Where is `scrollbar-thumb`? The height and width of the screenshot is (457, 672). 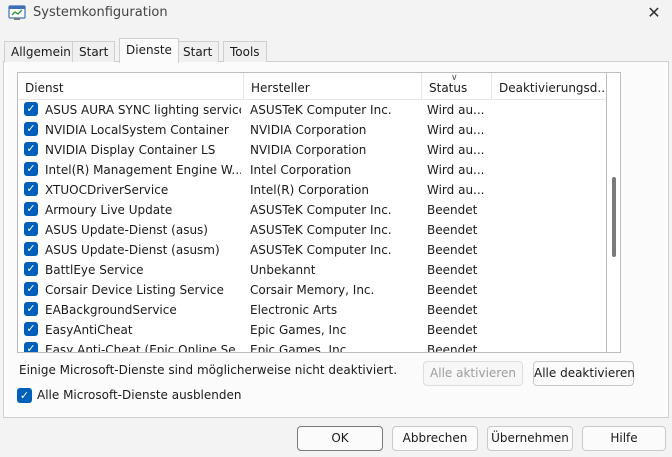 scrollbar-thumb is located at coordinates (614, 217).